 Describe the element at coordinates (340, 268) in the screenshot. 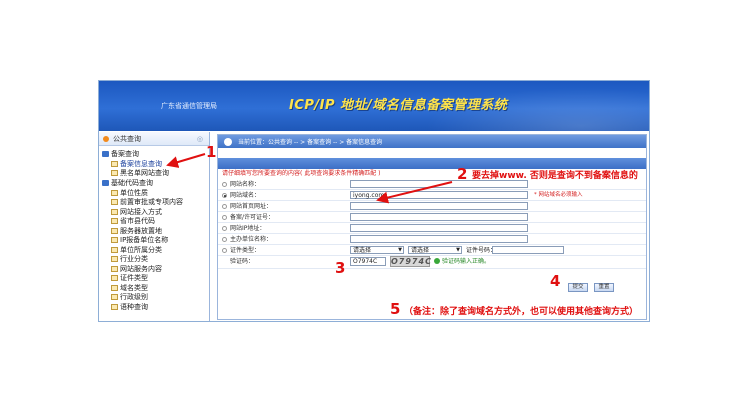

I see `annotation-3: 3` at that location.